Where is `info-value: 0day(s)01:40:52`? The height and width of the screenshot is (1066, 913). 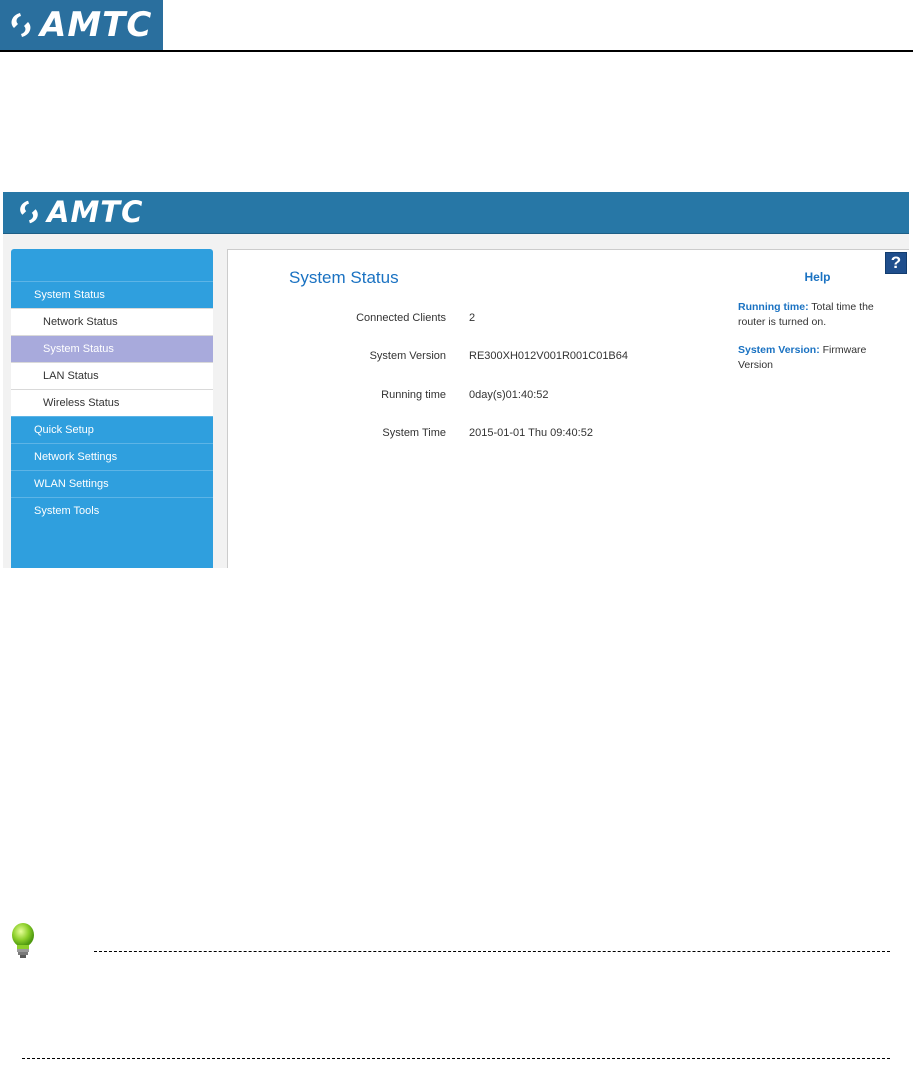
info-value: 0day(s)01:40:52 is located at coordinates (509, 395).